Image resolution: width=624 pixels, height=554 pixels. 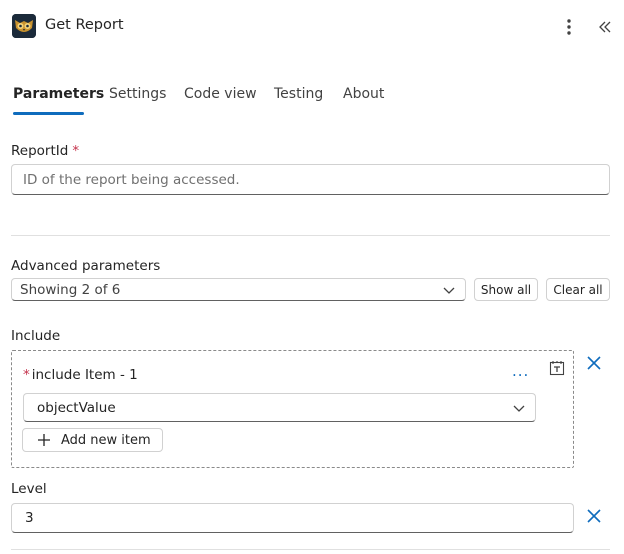 I want to click on text-mode-icon, so click(x=557, y=368).